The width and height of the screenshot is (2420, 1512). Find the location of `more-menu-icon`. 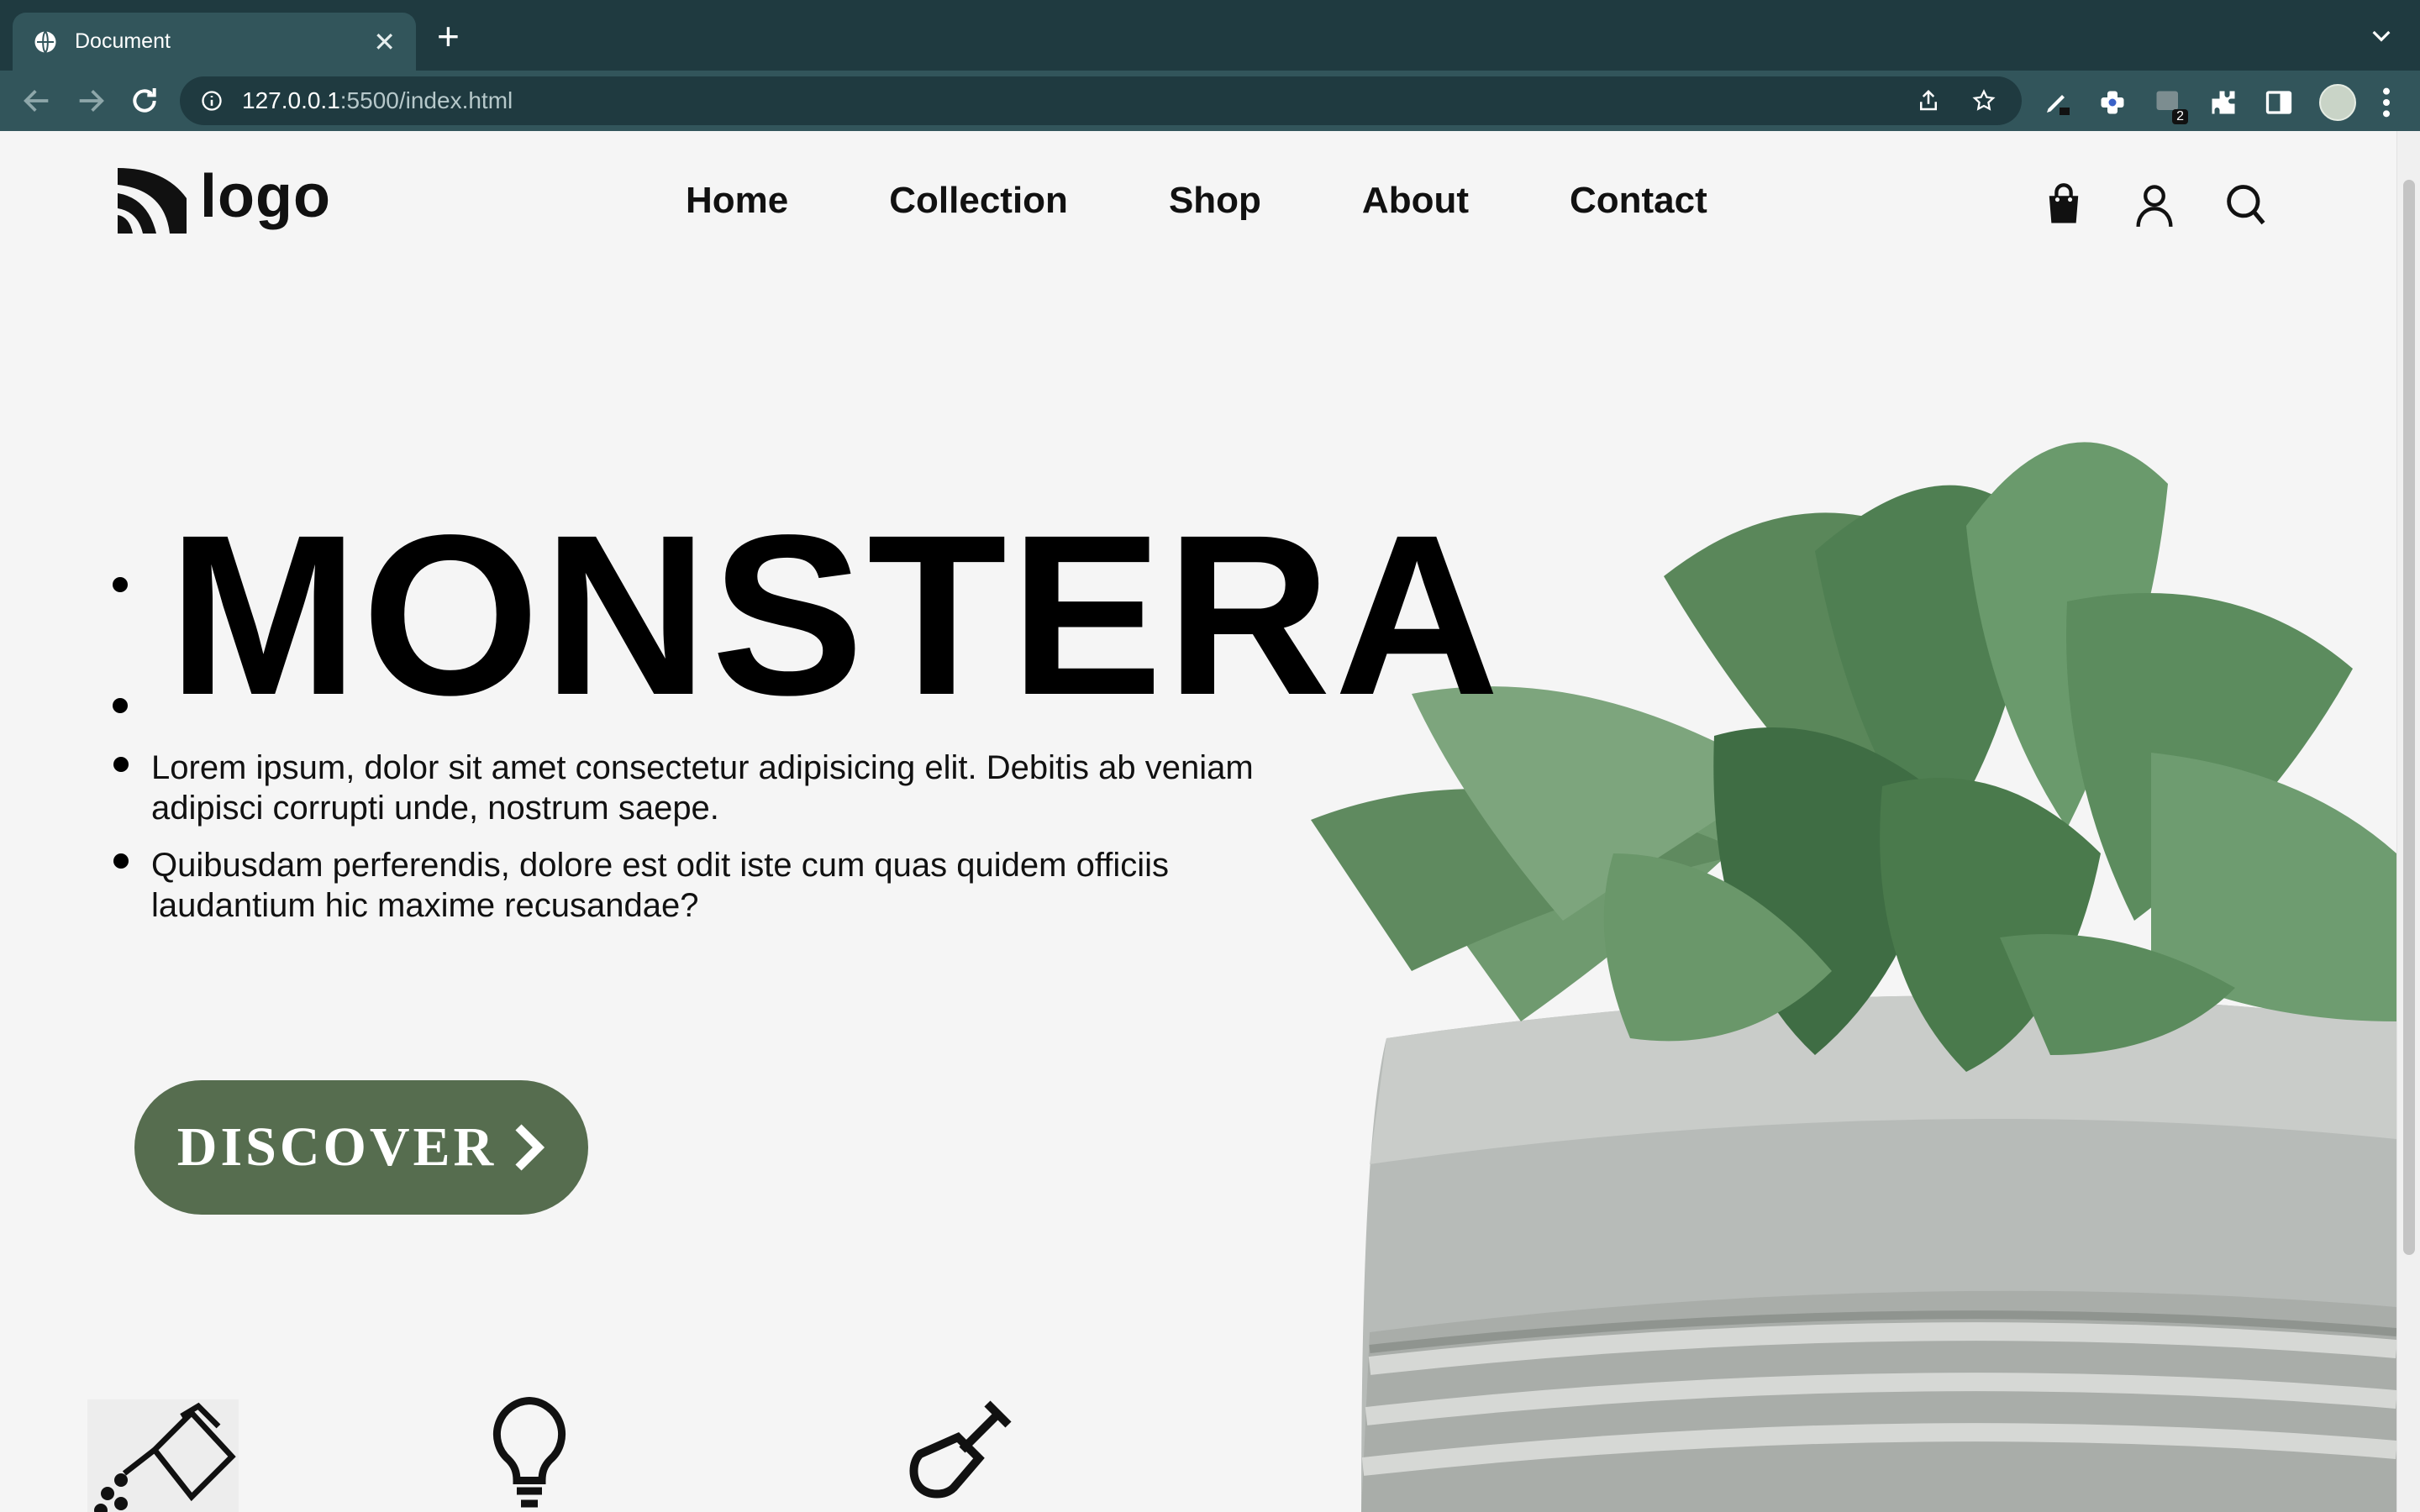

more-menu-icon is located at coordinates (2386, 102).